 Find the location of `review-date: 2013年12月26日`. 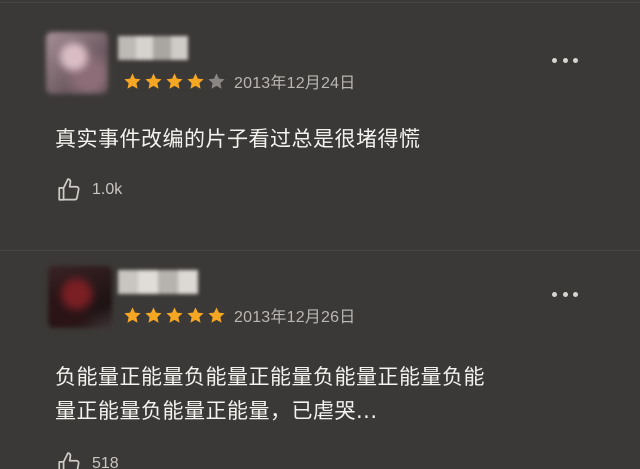

review-date: 2013年12月26日 is located at coordinates (295, 317).